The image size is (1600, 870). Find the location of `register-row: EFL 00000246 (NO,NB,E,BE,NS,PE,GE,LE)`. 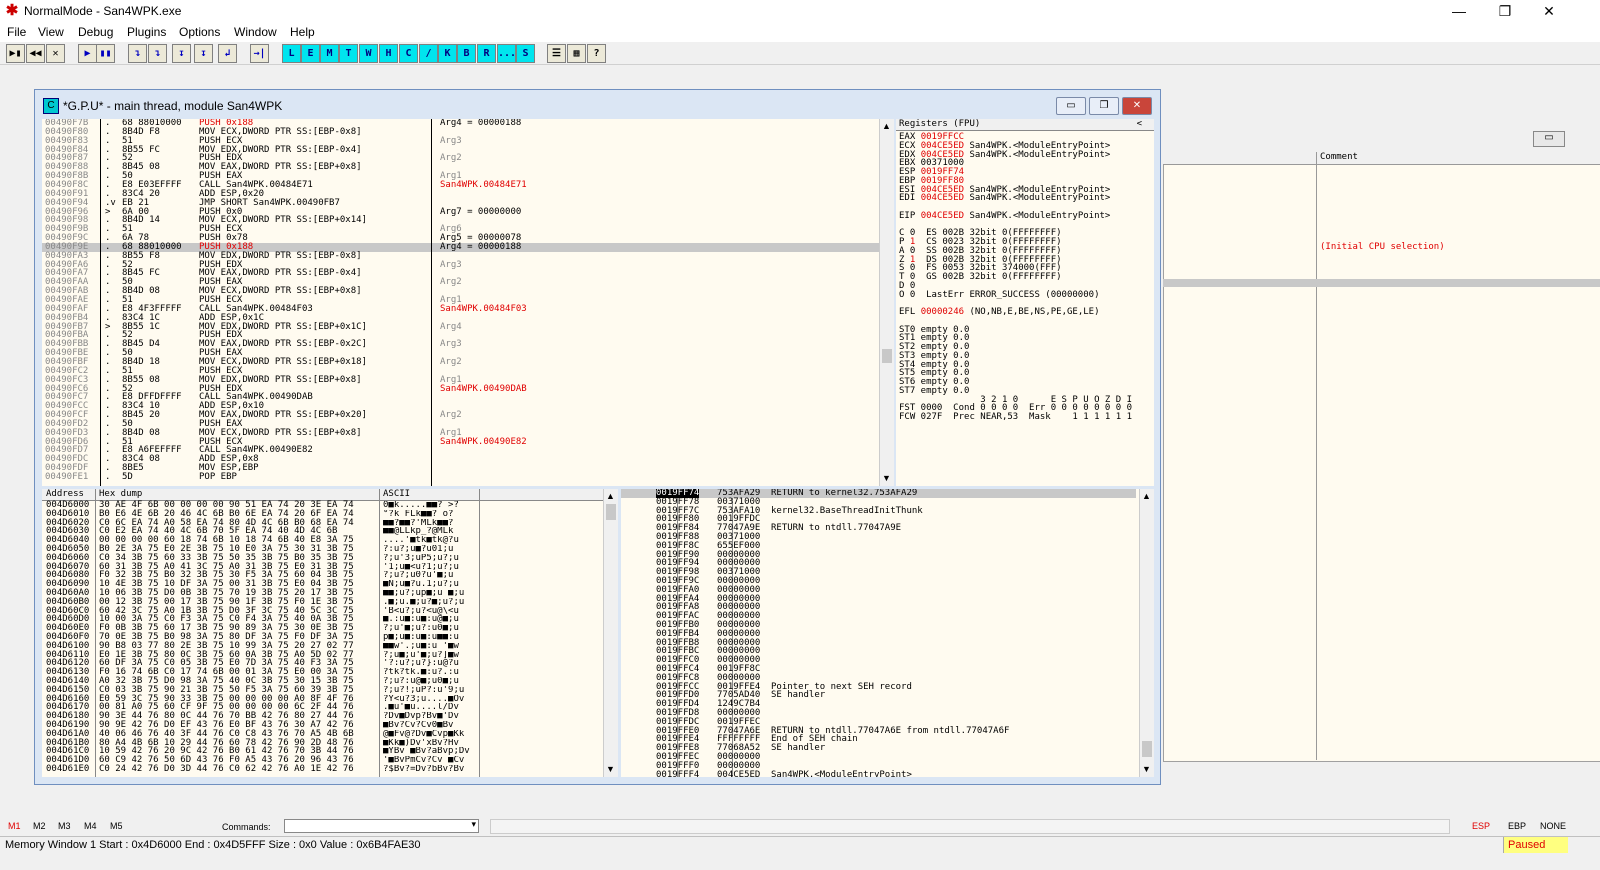

register-row: EFL 00000246 (NO,NB,E,BE,NS,PE,GE,LE) is located at coordinates (1026, 312).